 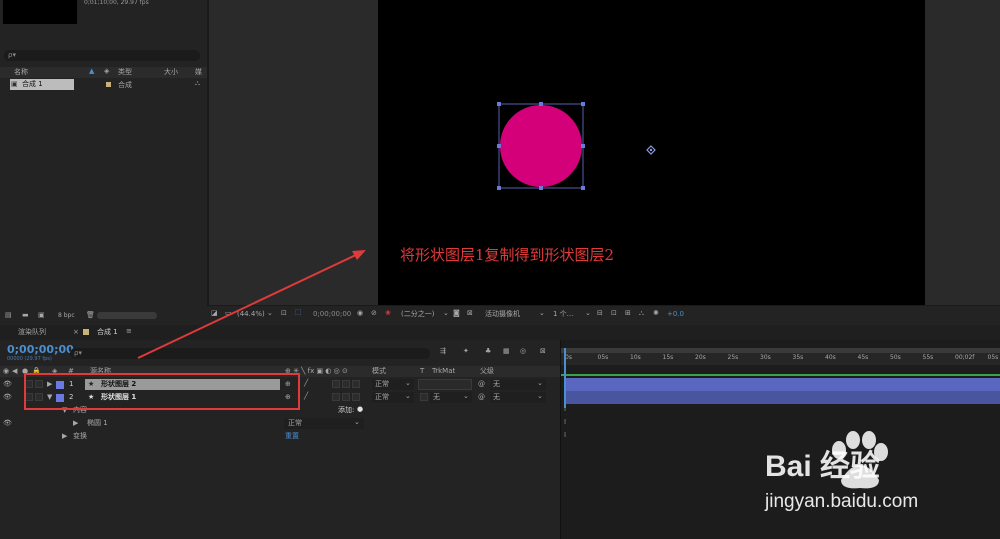 What do you see at coordinates (29, 359) in the screenshot?
I see `timeline-fps: 00000 (29.97 fps)` at bounding box center [29, 359].